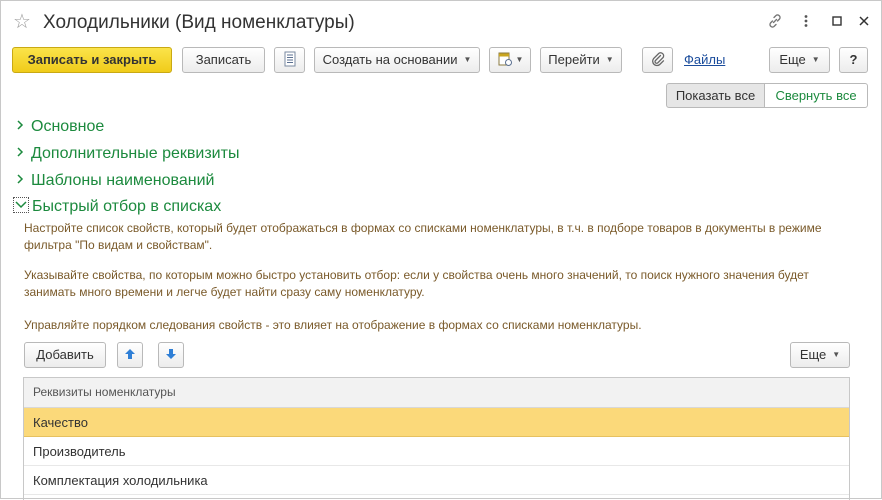 The image size is (882, 500). I want to click on group-name-templates-label: Шаблоны наименований, so click(123, 180).